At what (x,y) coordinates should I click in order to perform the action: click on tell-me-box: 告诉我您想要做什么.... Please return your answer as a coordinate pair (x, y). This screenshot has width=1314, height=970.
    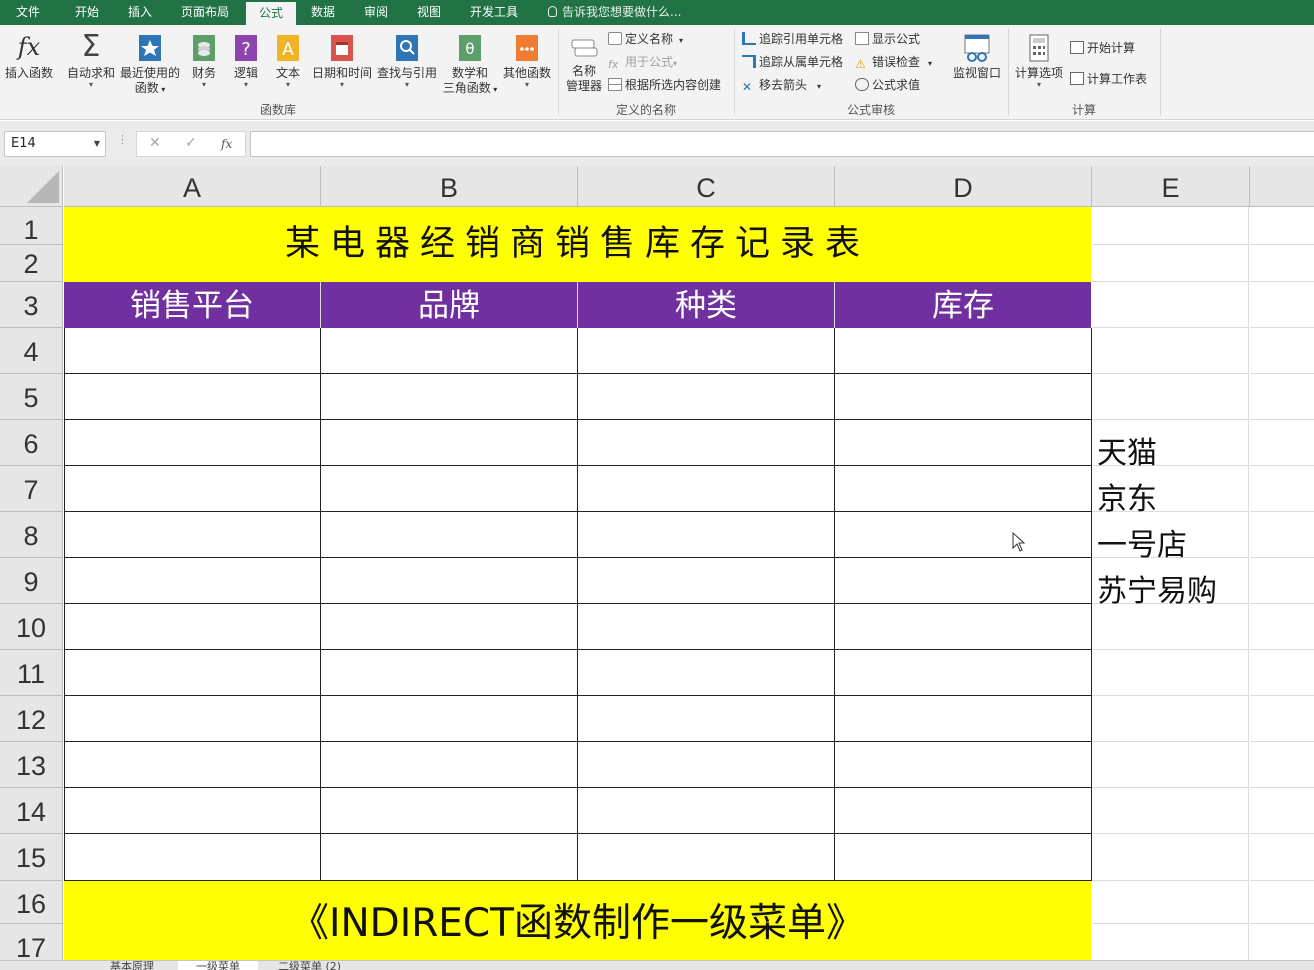
    Looking at the image, I should click on (614, 12).